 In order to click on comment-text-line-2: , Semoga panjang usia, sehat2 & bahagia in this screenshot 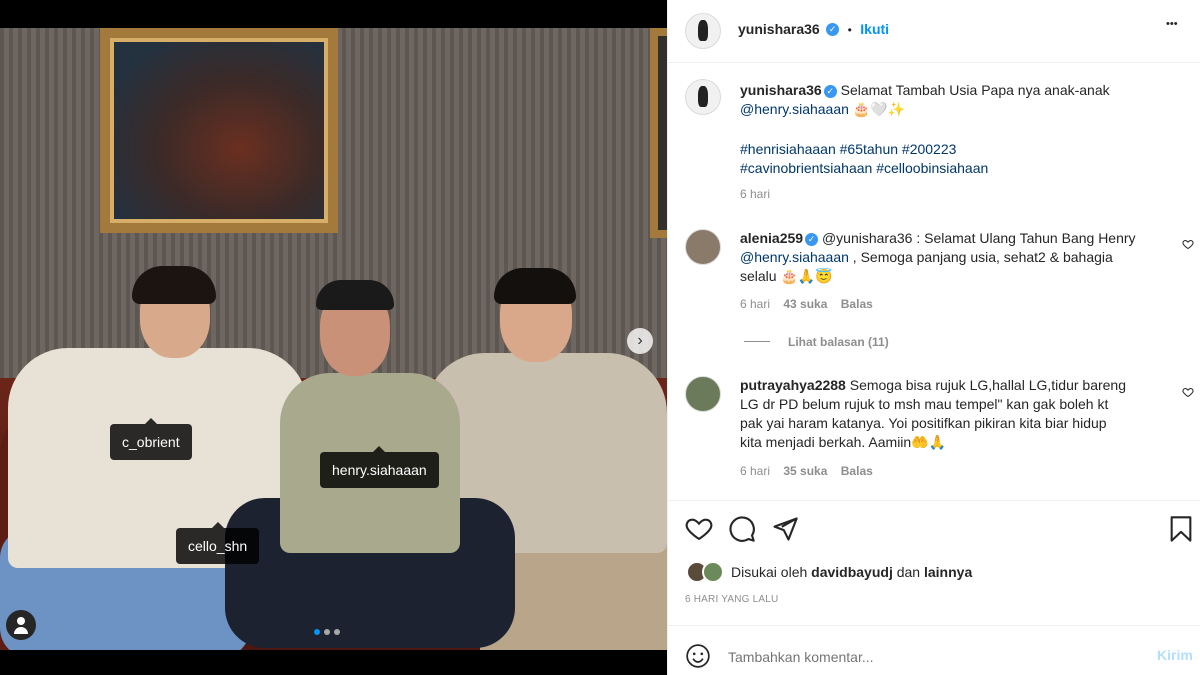, I will do `click(980, 257)`.